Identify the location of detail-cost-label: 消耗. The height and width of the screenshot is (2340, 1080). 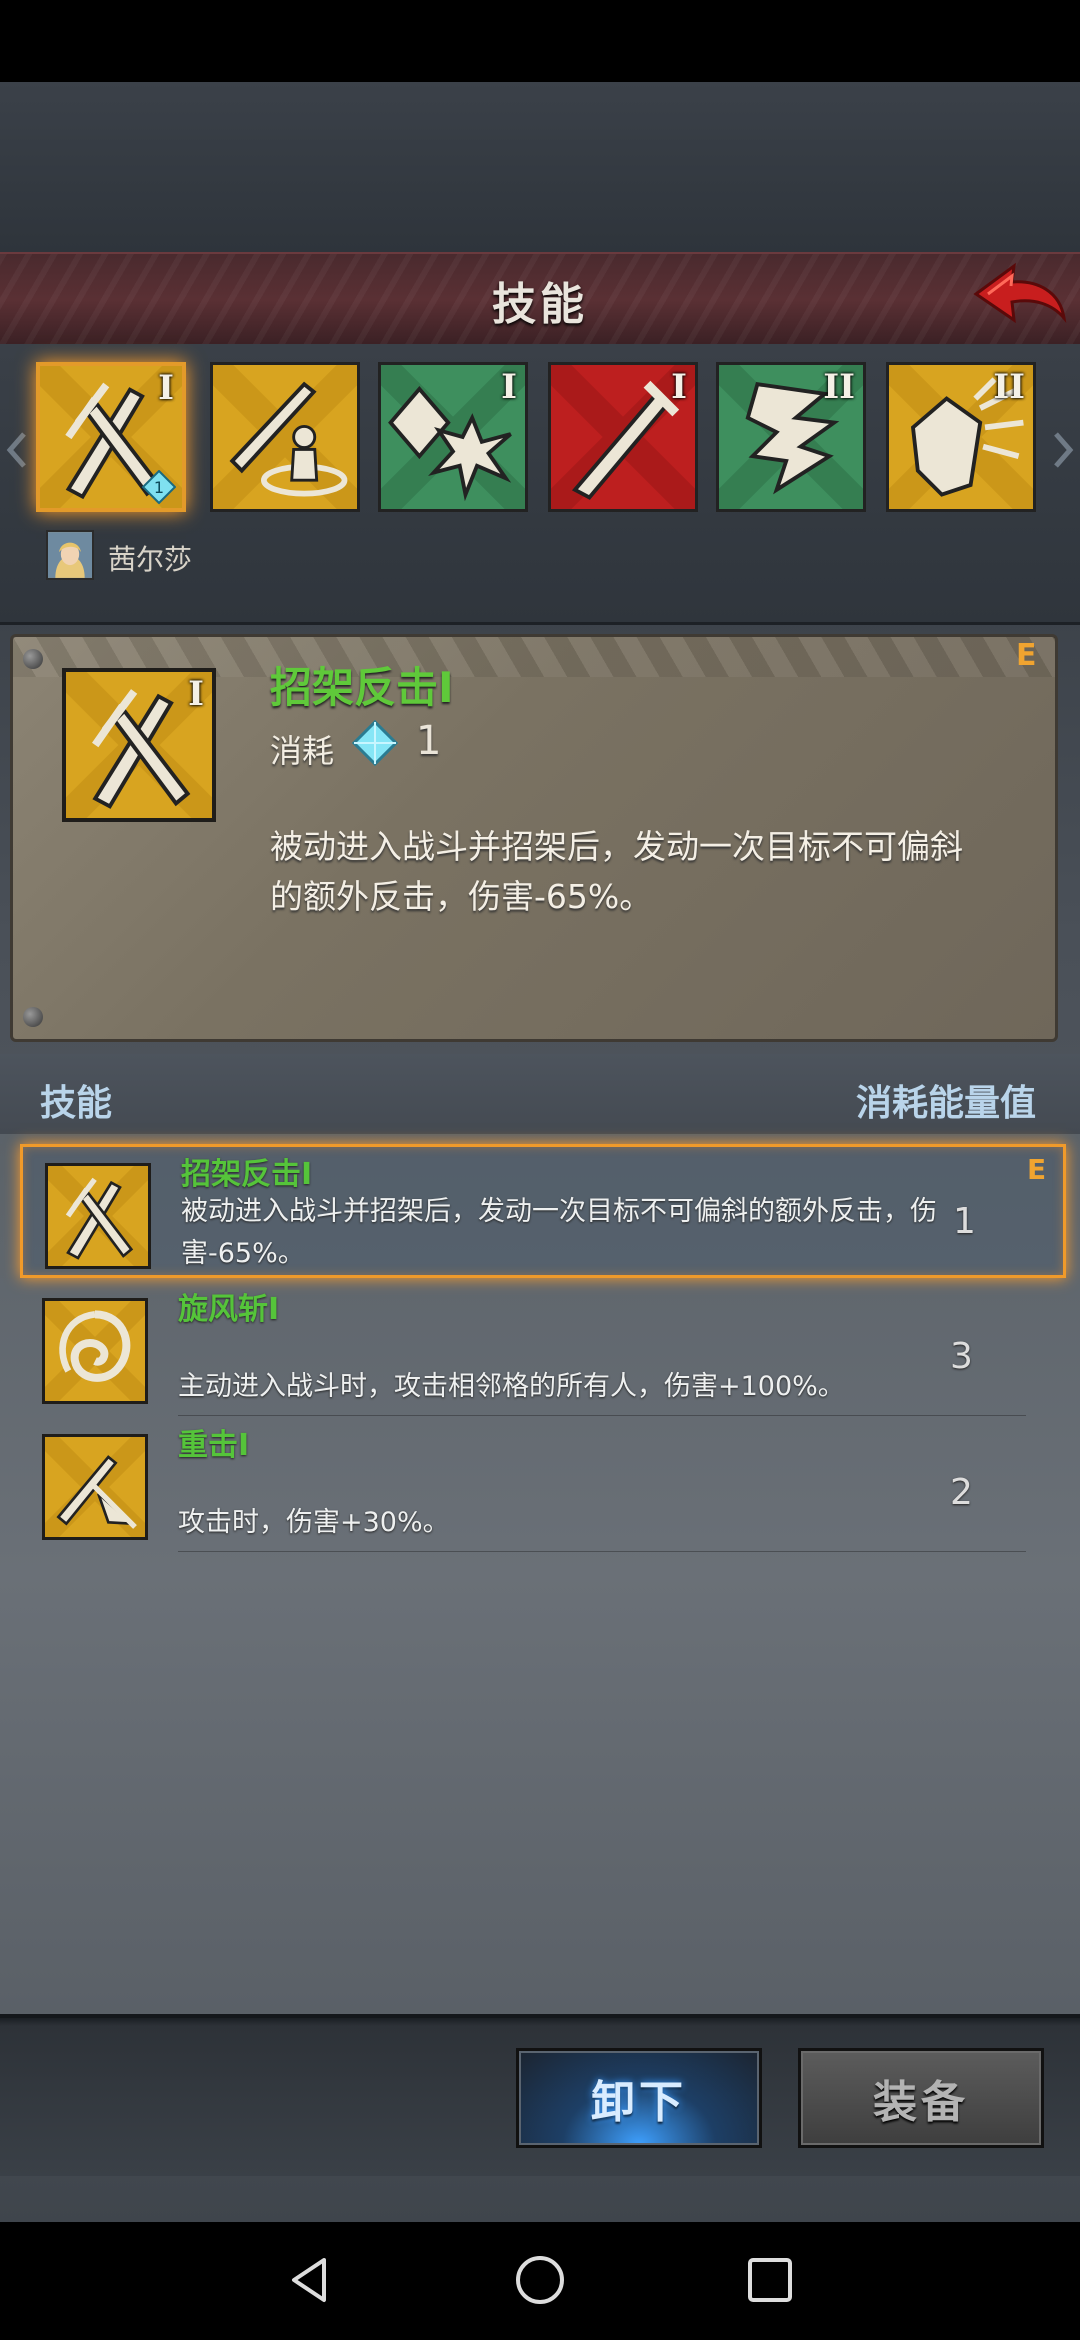
(302, 751).